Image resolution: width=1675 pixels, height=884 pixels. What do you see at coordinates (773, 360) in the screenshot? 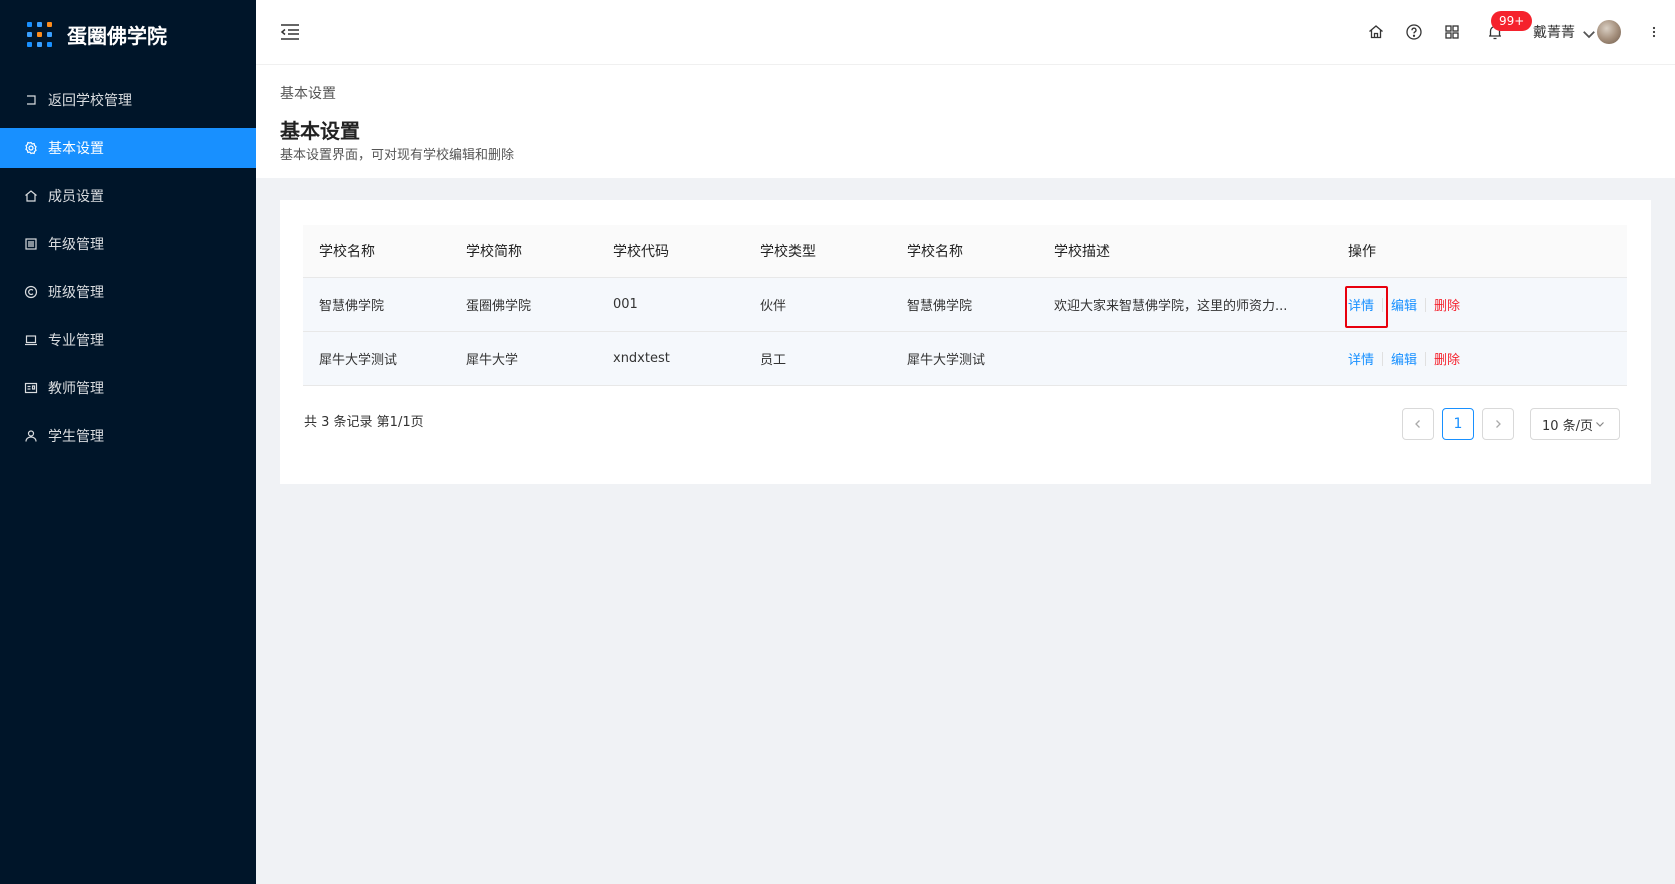
I see `school-type-cell: 员工` at bounding box center [773, 360].